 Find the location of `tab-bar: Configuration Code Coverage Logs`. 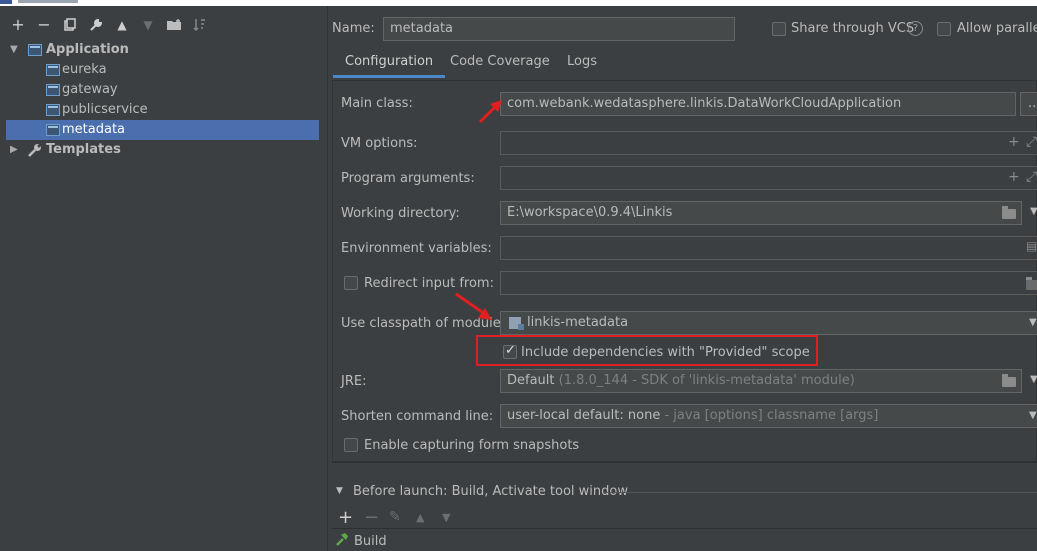

tab-bar: Configuration Code Coverage Logs is located at coordinates (684, 63).